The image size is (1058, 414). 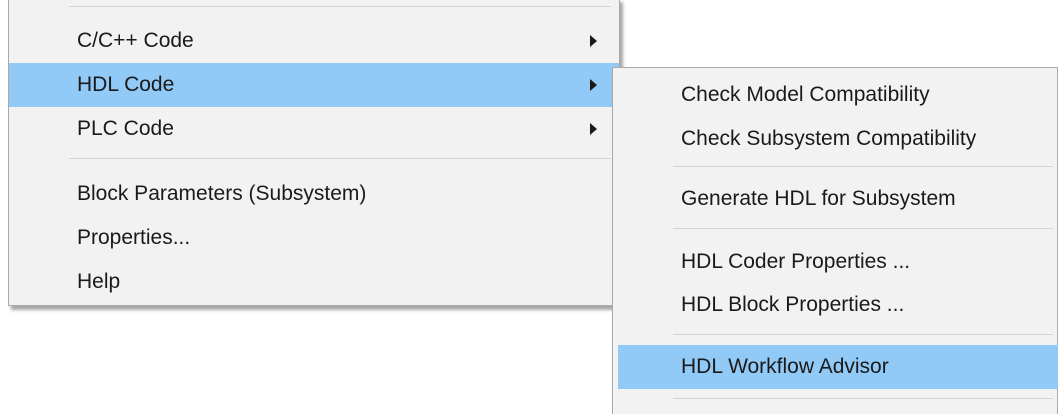 What do you see at coordinates (829, 138) in the screenshot?
I see `menu-item-label: Check Subsystem Compatibility` at bounding box center [829, 138].